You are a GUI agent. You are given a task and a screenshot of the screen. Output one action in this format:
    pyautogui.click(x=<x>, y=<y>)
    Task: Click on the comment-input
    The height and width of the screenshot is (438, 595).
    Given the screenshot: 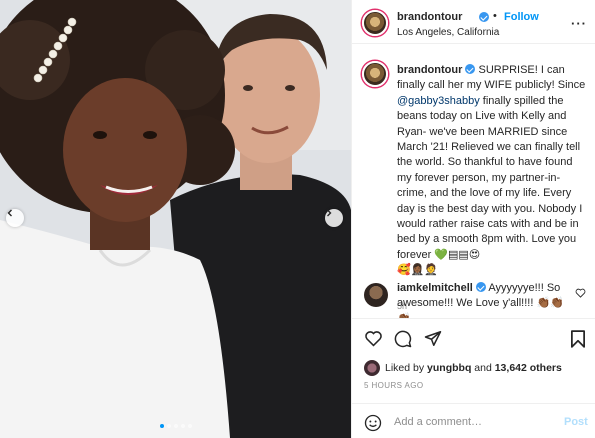 What is the action you would take?
    pyautogui.click(x=469, y=422)
    